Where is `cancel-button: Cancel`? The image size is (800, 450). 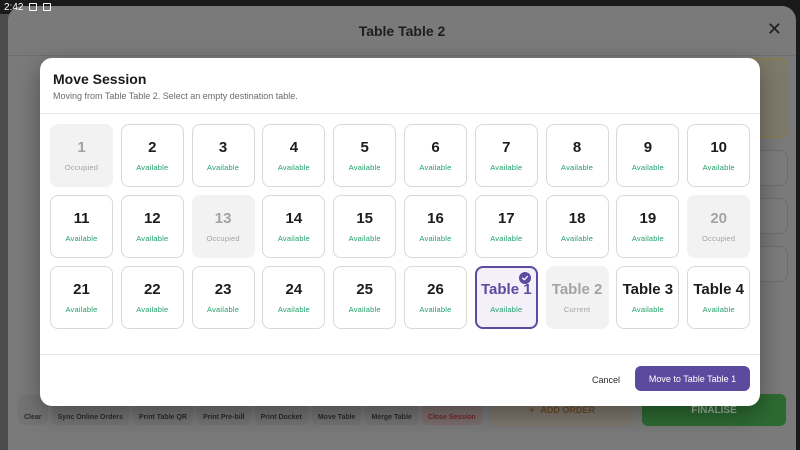
cancel-button: Cancel is located at coordinates (606, 380).